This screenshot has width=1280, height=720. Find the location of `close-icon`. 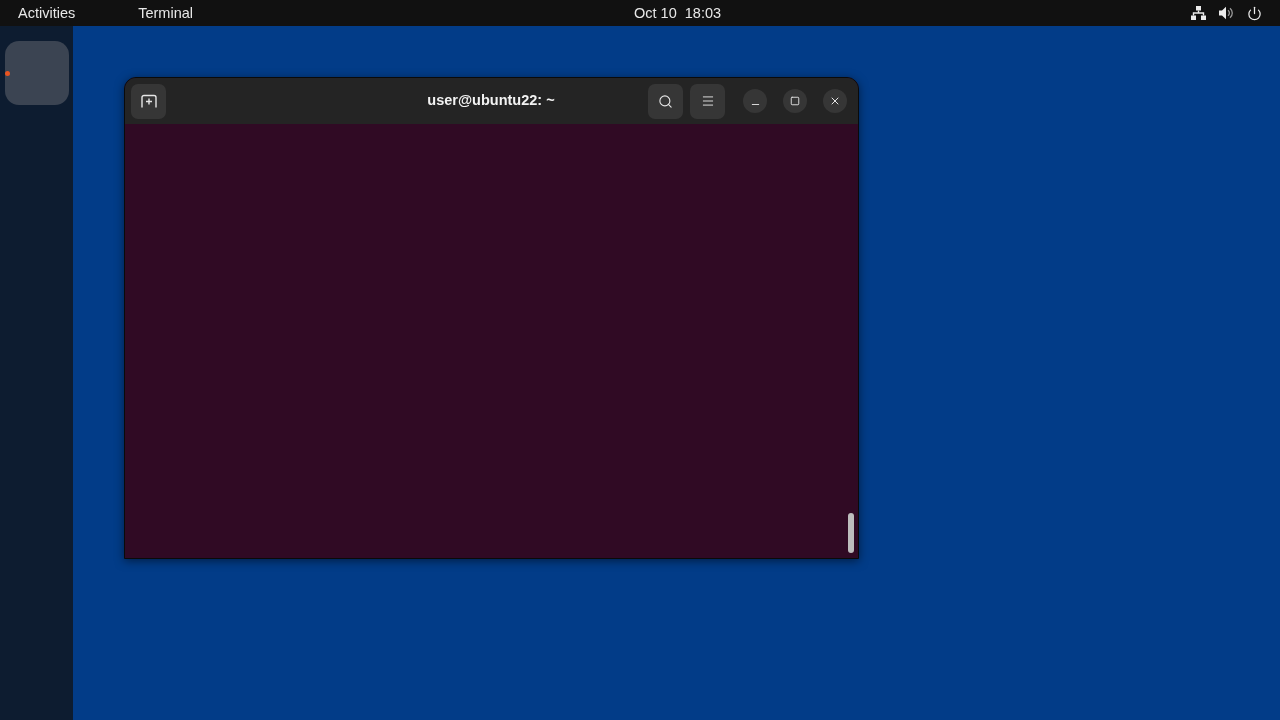

close-icon is located at coordinates (835, 101).